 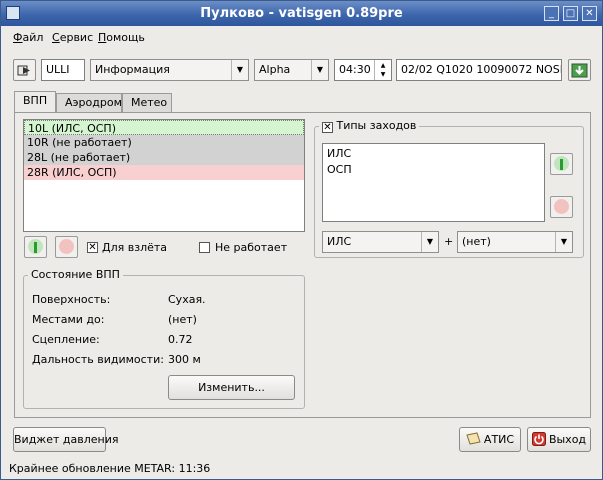 What do you see at coordinates (147, 102) in the screenshot?
I see `tab-meteo: Метео` at bounding box center [147, 102].